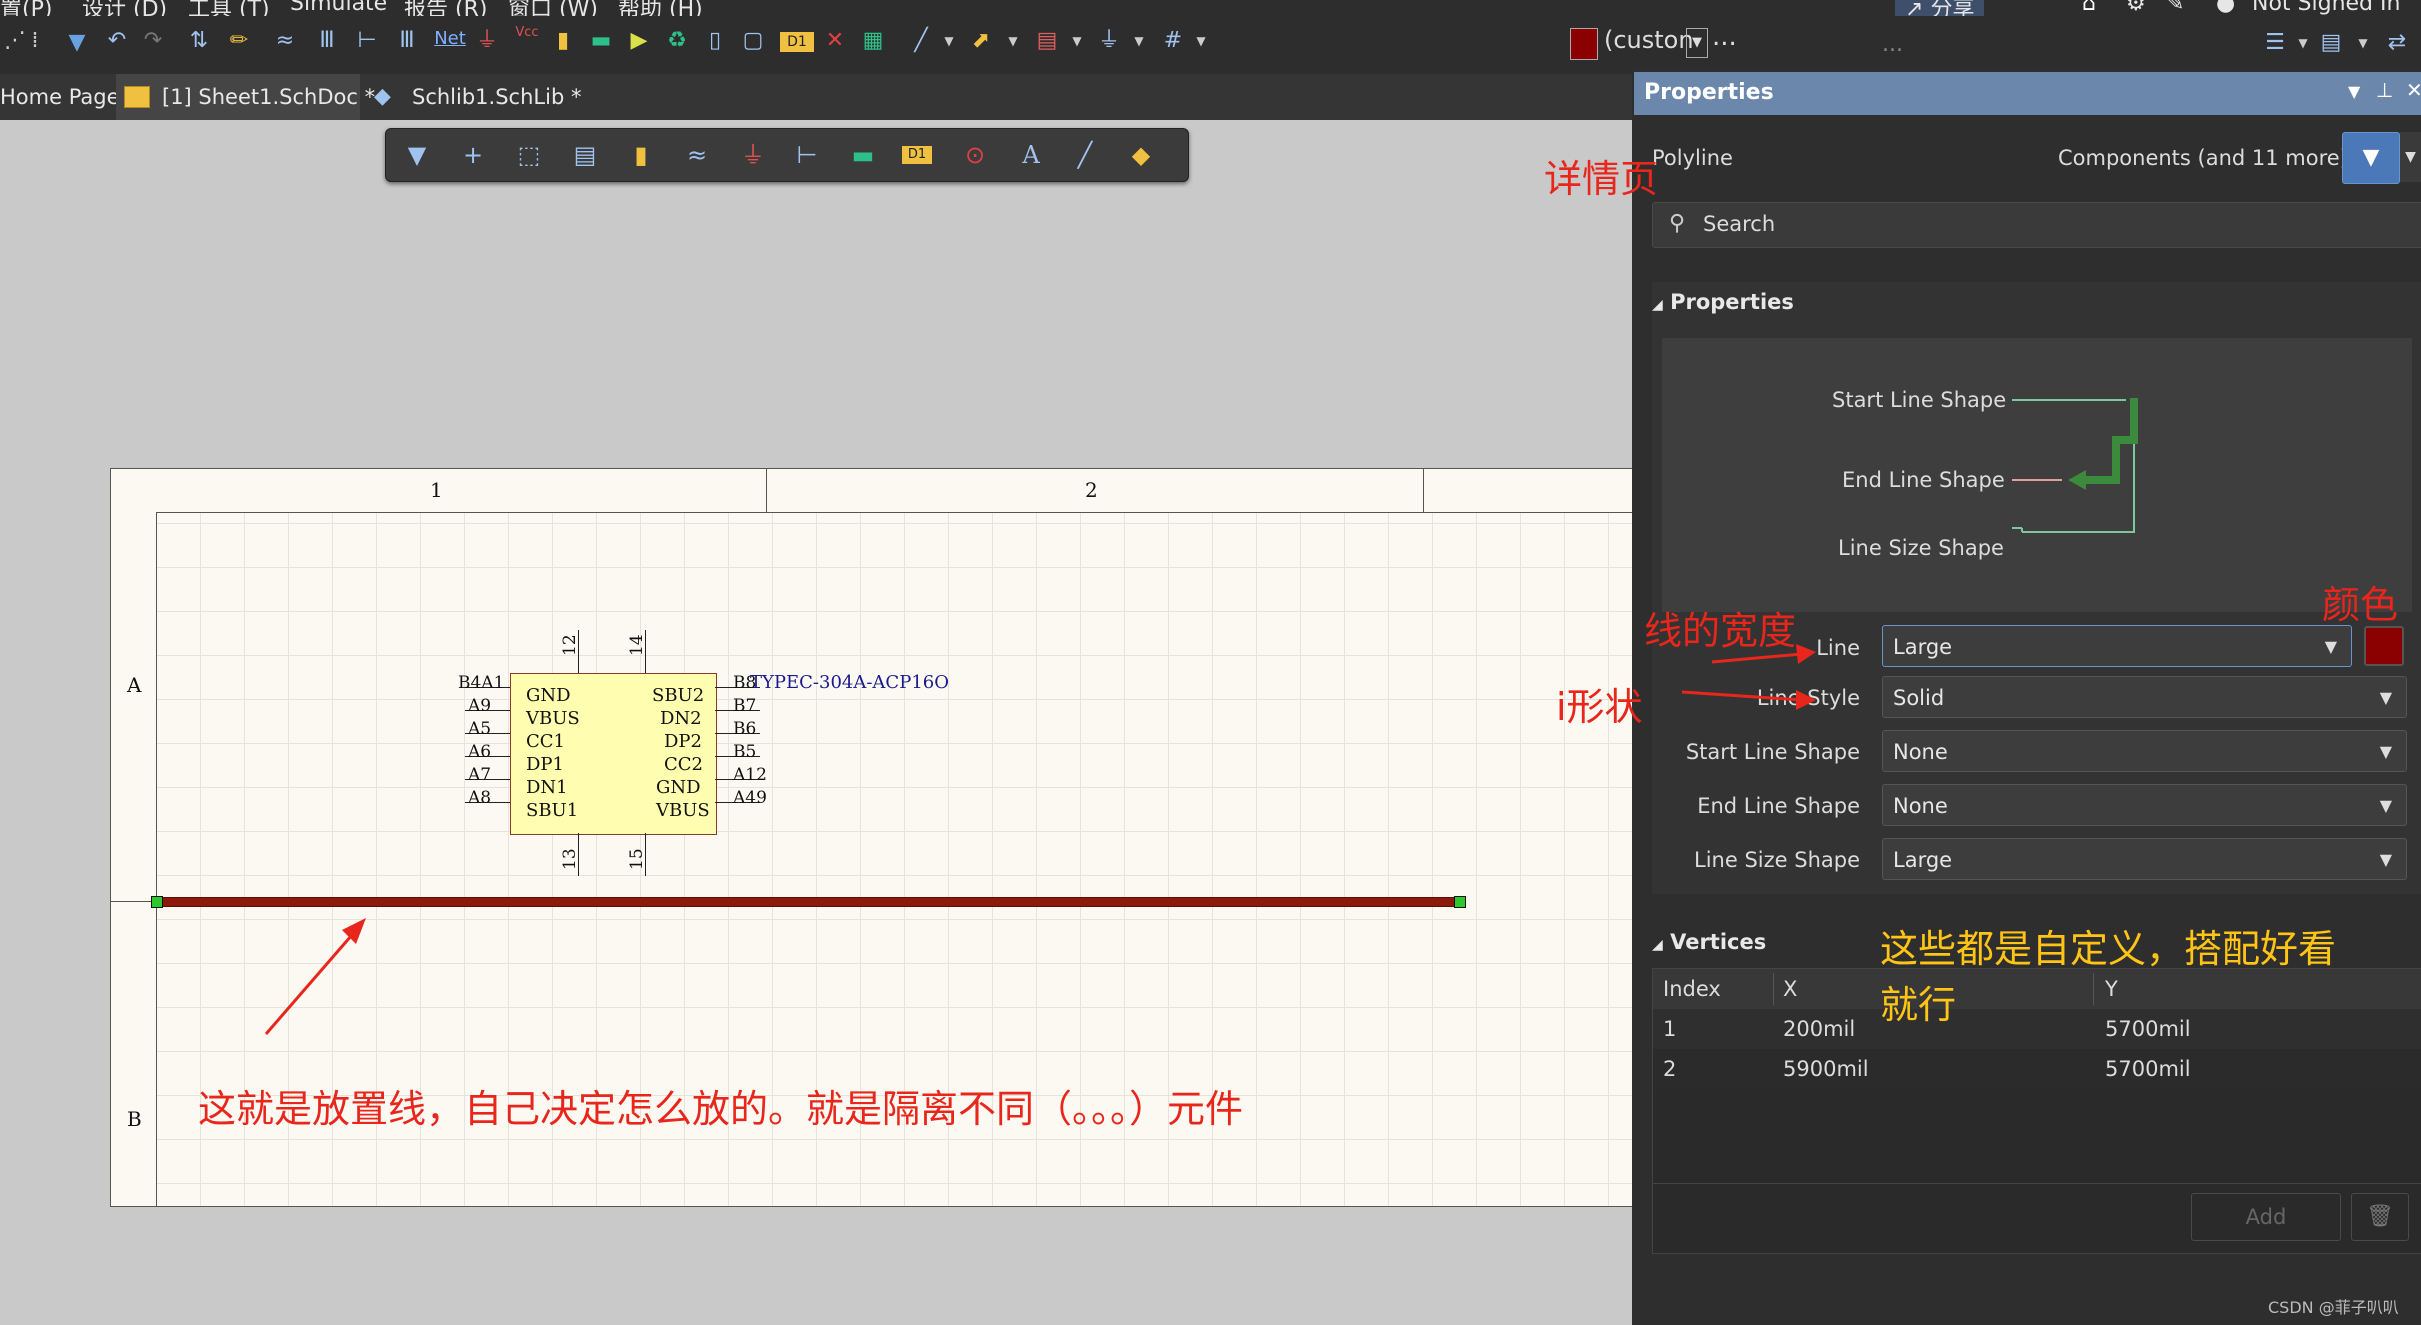 This screenshot has height=1325, width=2421. Describe the element at coordinates (2144, 751) in the screenshot. I see `start-line-shape-select: None ▼` at that location.